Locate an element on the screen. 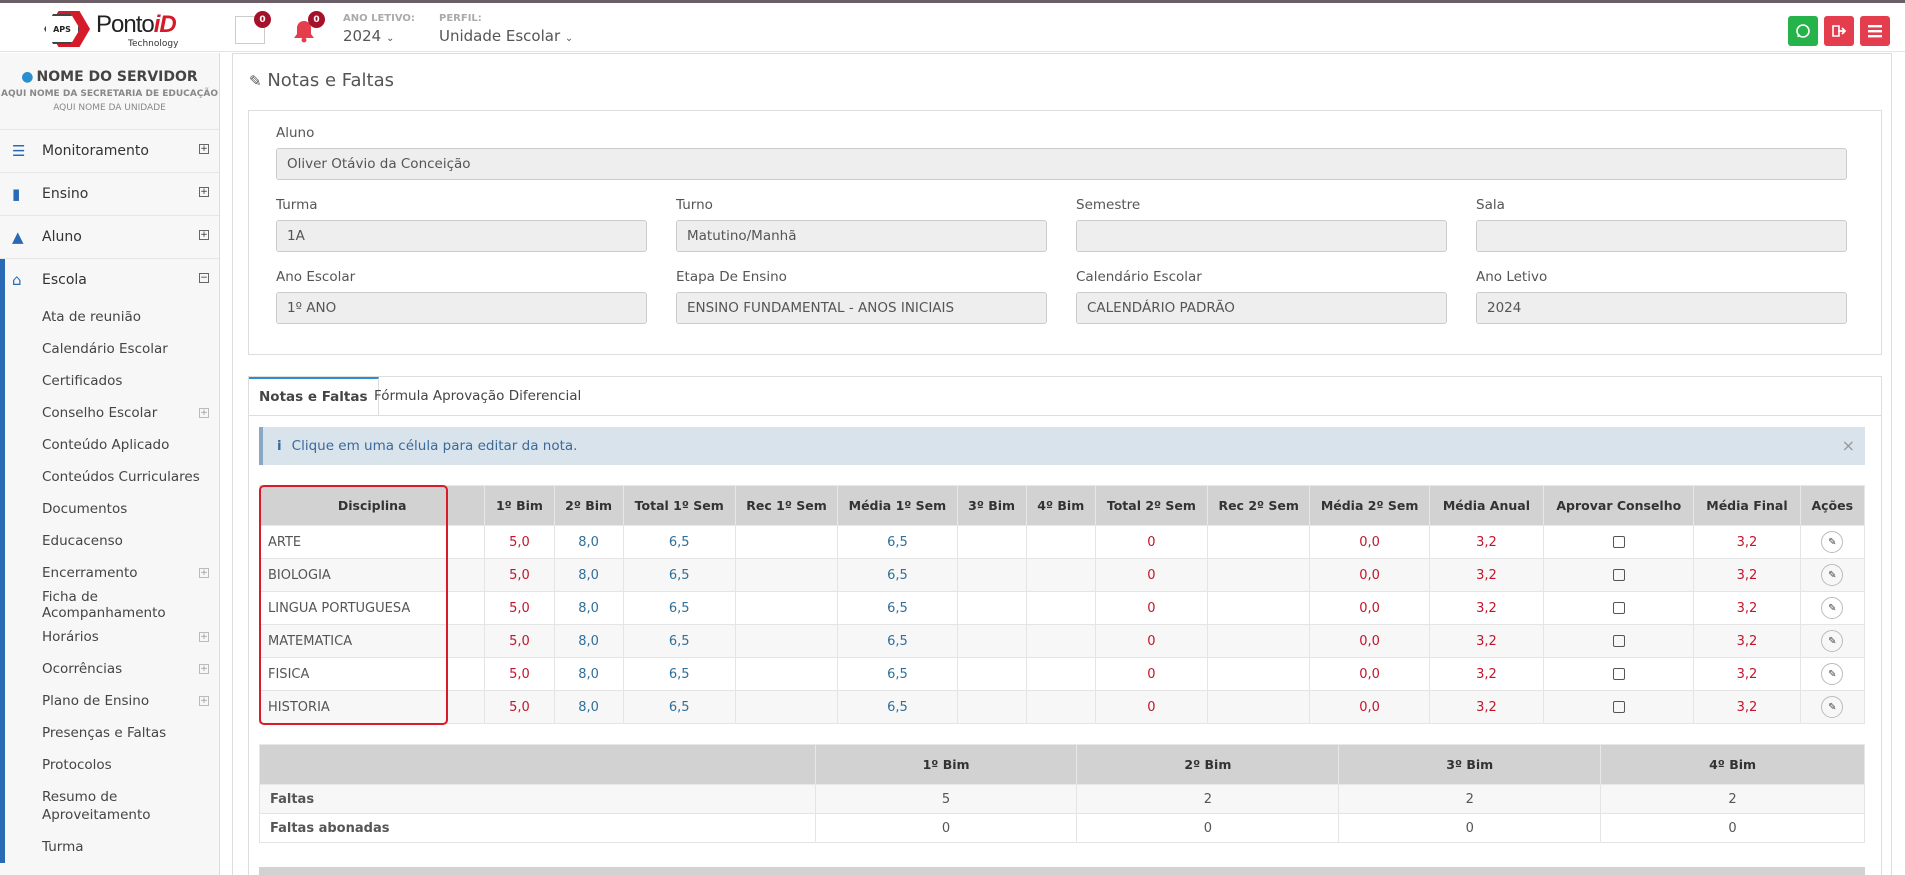  sidebar-subitem: Horários + is located at coordinates (109, 637).